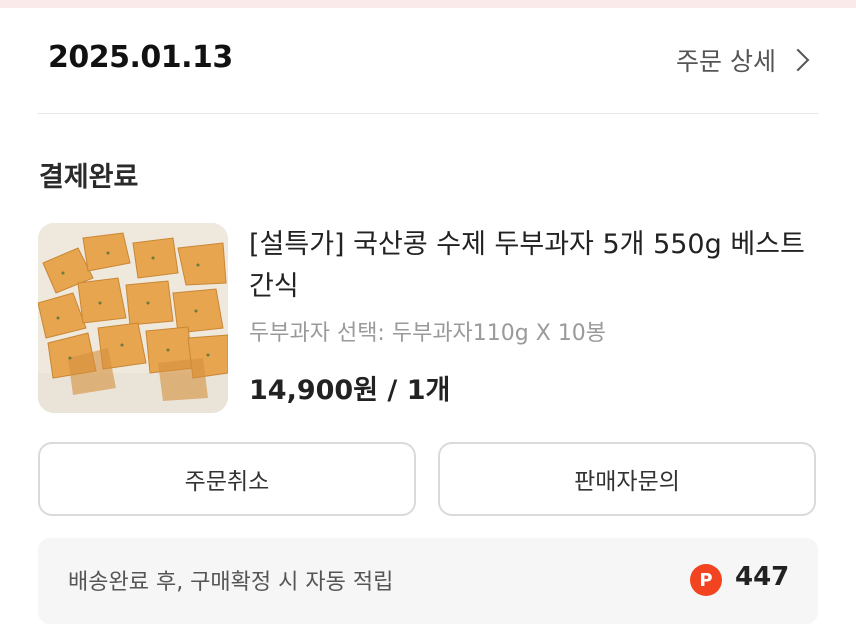 This screenshot has width=856, height=624. Describe the element at coordinates (227, 479) in the screenshot. I see `cancel-order-button: 주문취소` at that location.